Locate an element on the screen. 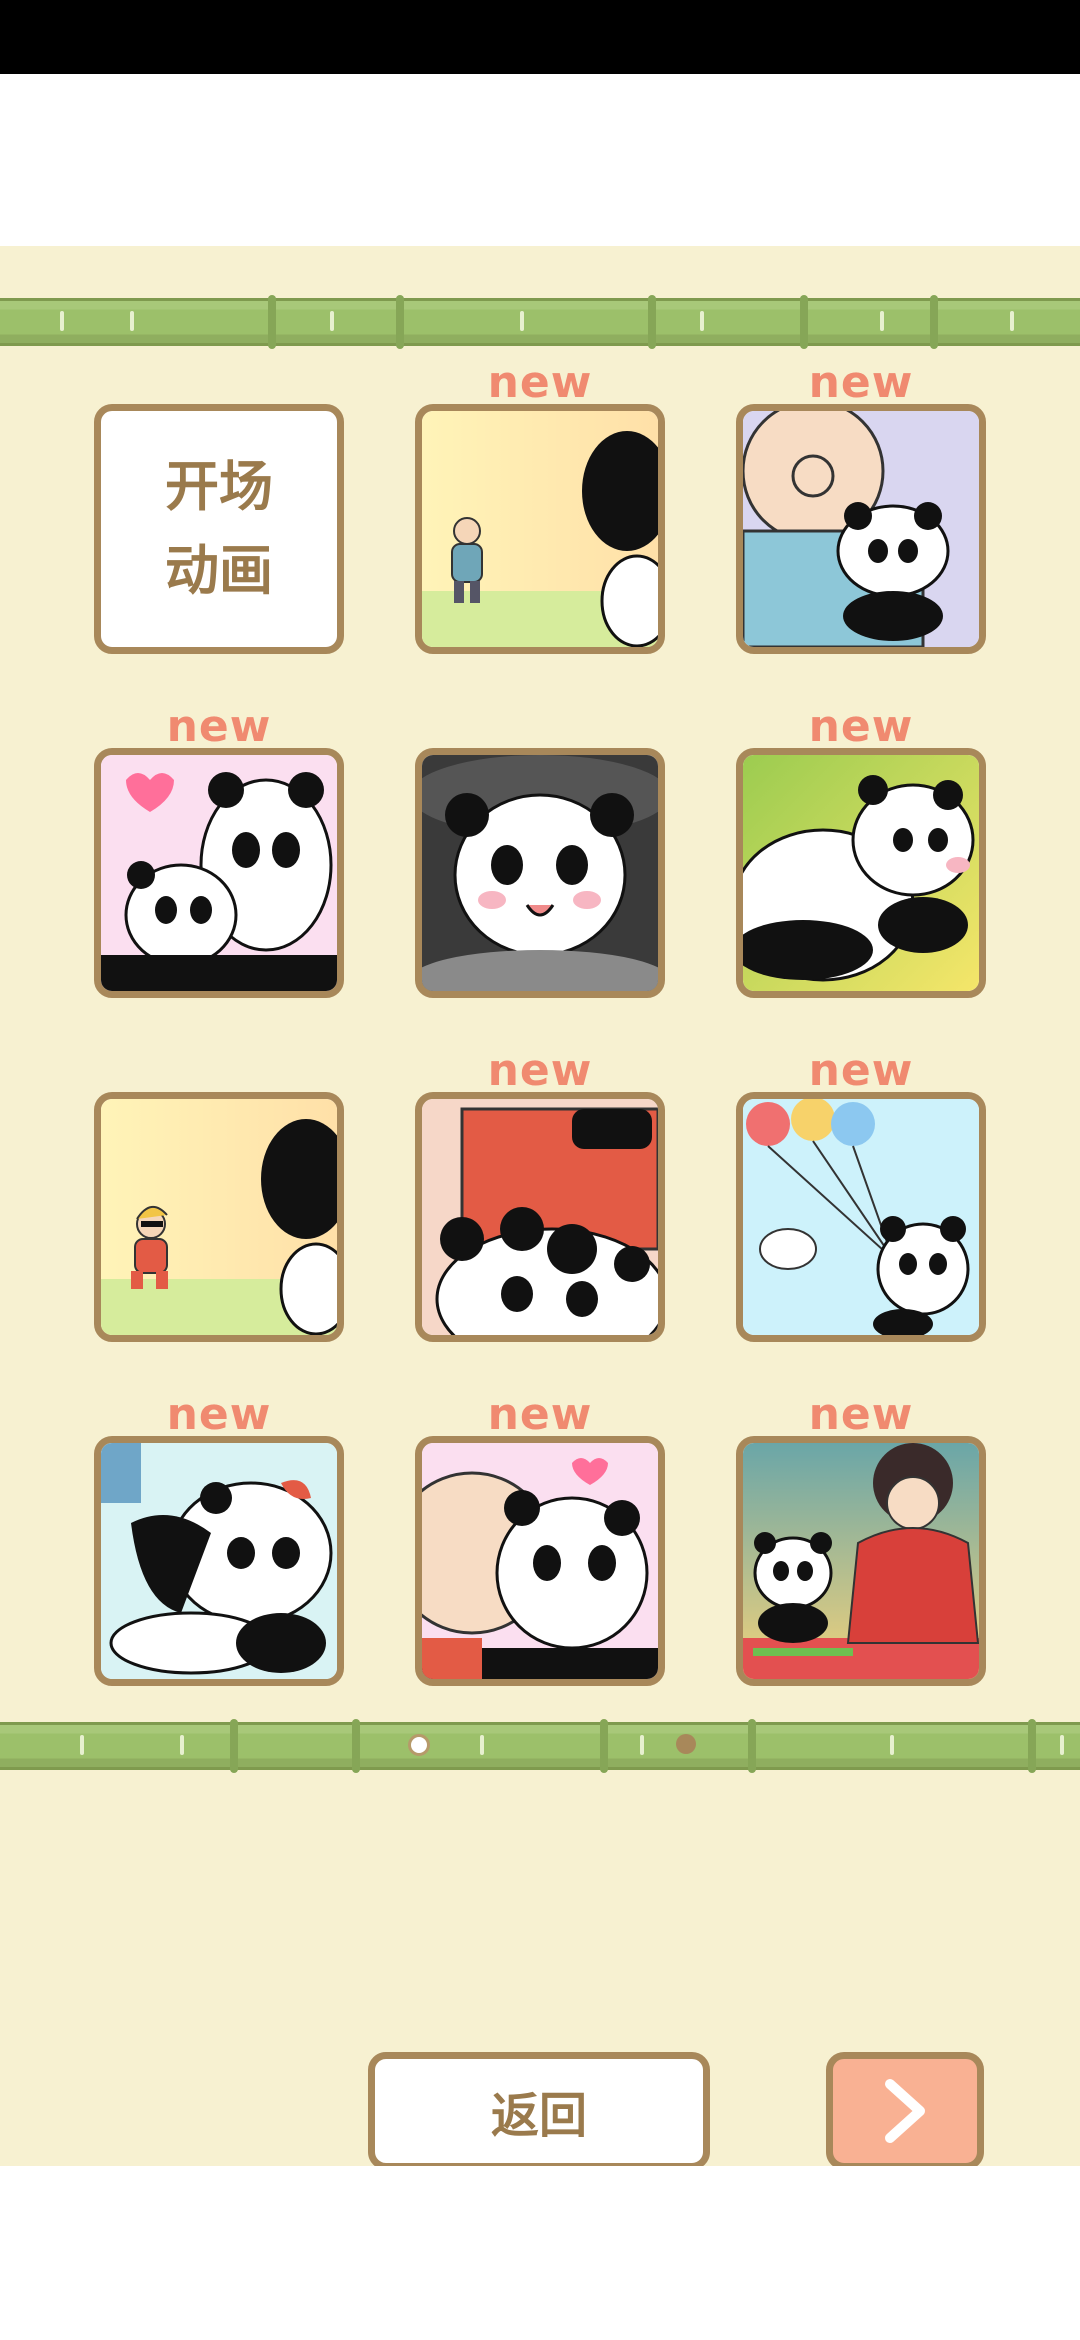 The height and width of the screenshot is (2340, 1080). bamboo-divider-bottom is located at coordinates (540, 1746).